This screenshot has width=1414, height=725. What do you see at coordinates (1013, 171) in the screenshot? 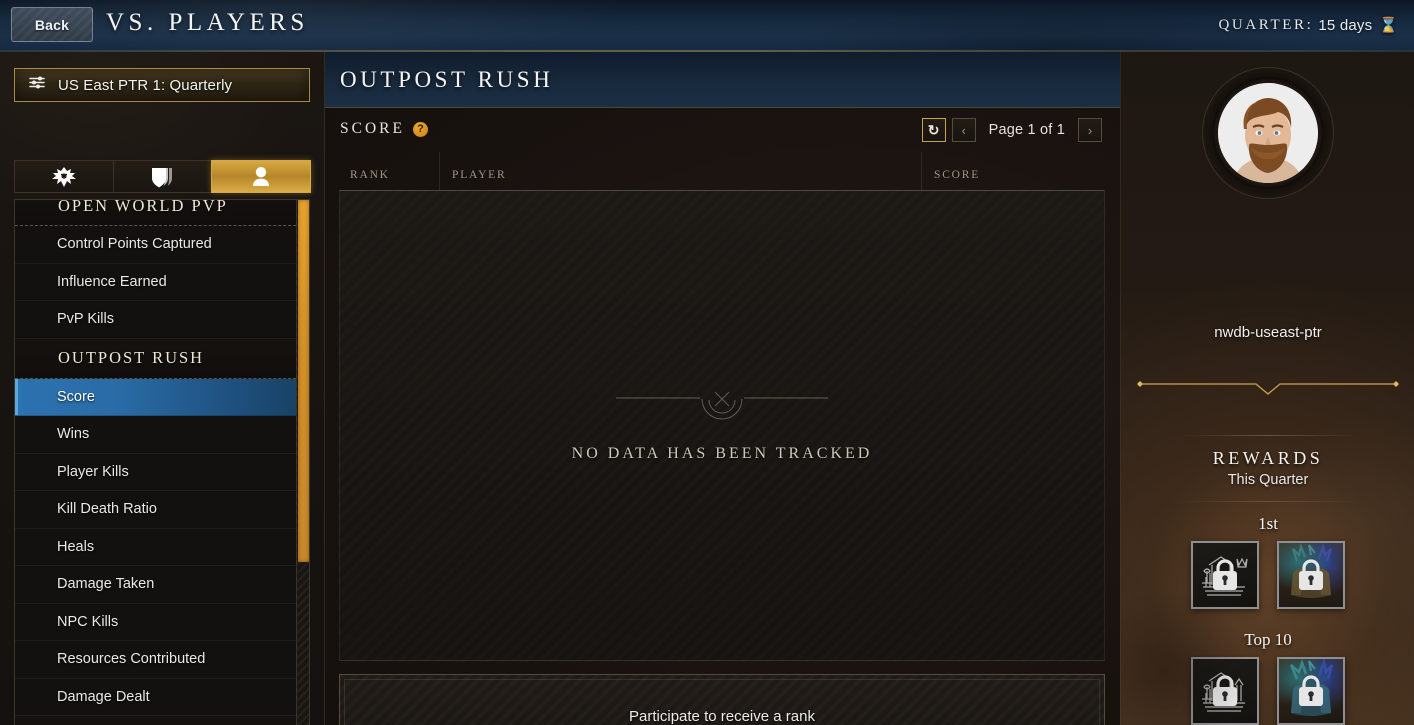
I see `column-header-score: SCORE` at bounding box center [1013, 171].